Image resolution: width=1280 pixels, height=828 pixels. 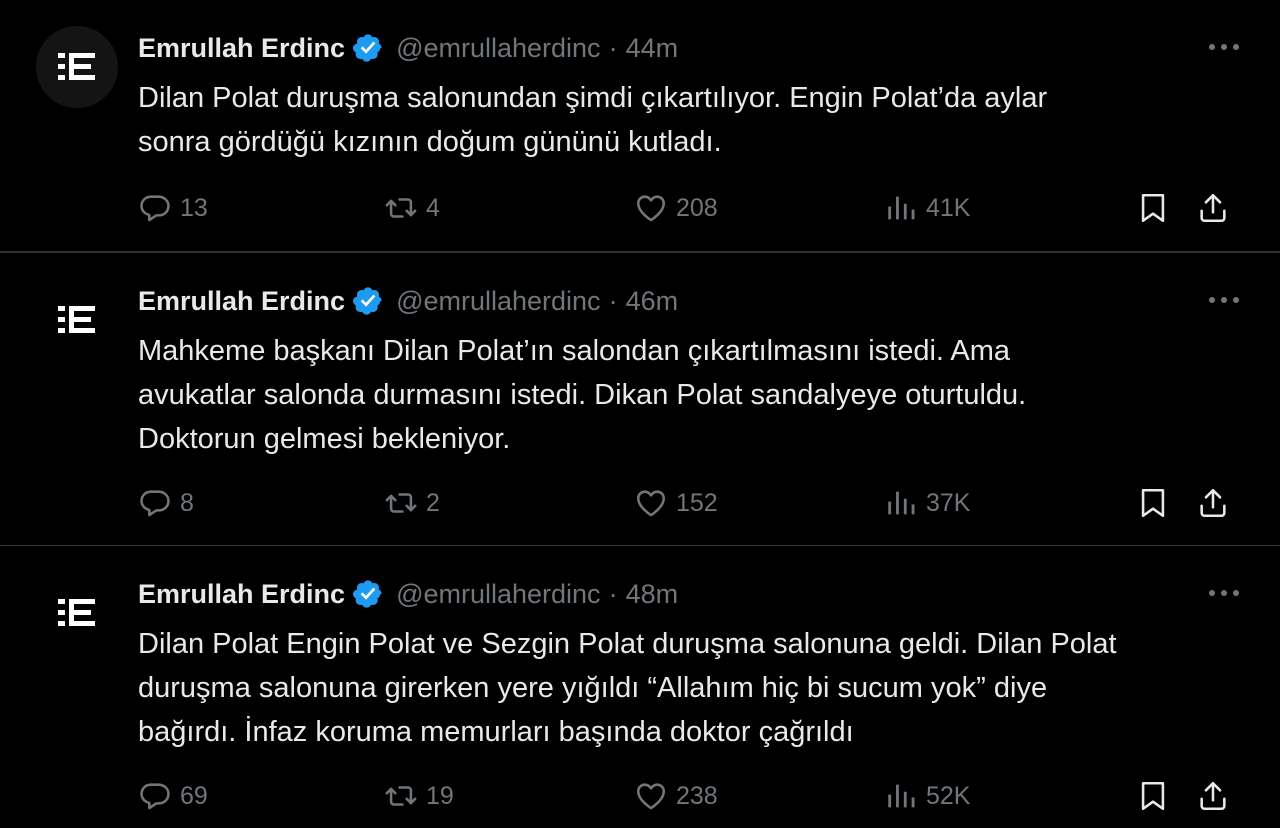 I want to click on like-count: 208, so click(x=697, y=207).